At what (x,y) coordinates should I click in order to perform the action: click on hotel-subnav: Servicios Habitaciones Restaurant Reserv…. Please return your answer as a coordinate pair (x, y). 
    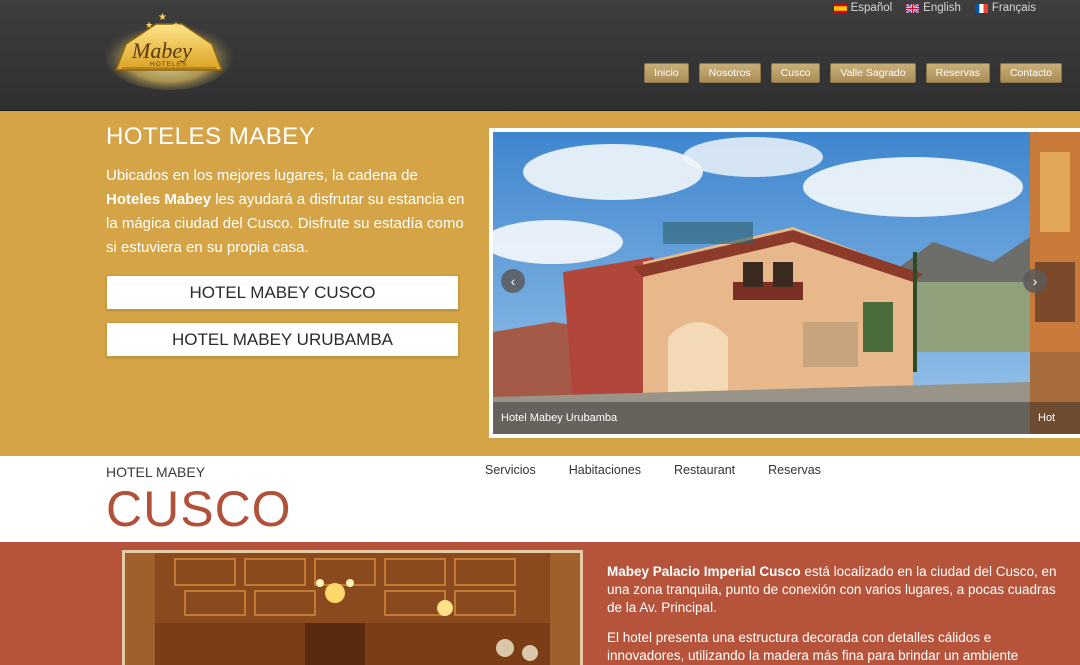
    Looking at the image, I should click on (653, 470).